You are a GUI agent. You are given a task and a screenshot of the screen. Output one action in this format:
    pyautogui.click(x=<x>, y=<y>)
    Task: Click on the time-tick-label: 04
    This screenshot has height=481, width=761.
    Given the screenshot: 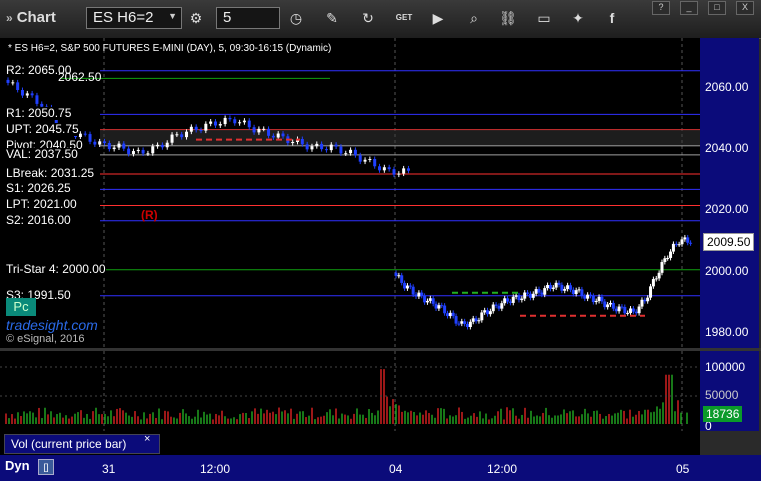 What is the action you would take?
    pyautogui.click(x=396, y=469)
    